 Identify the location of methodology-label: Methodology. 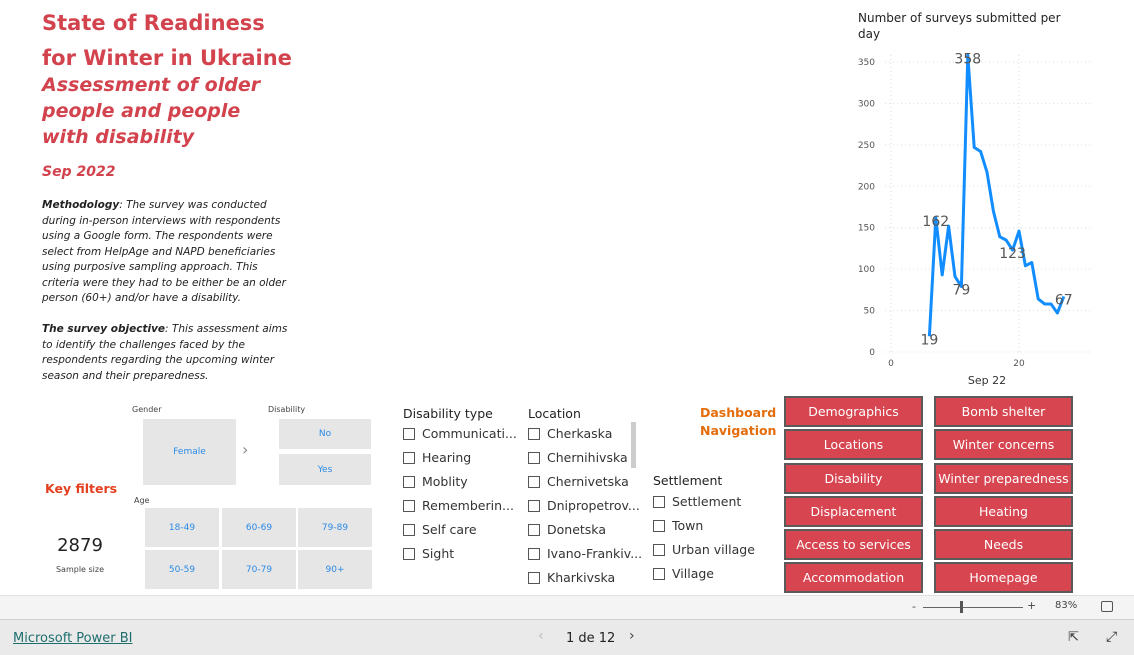
(81, 205).